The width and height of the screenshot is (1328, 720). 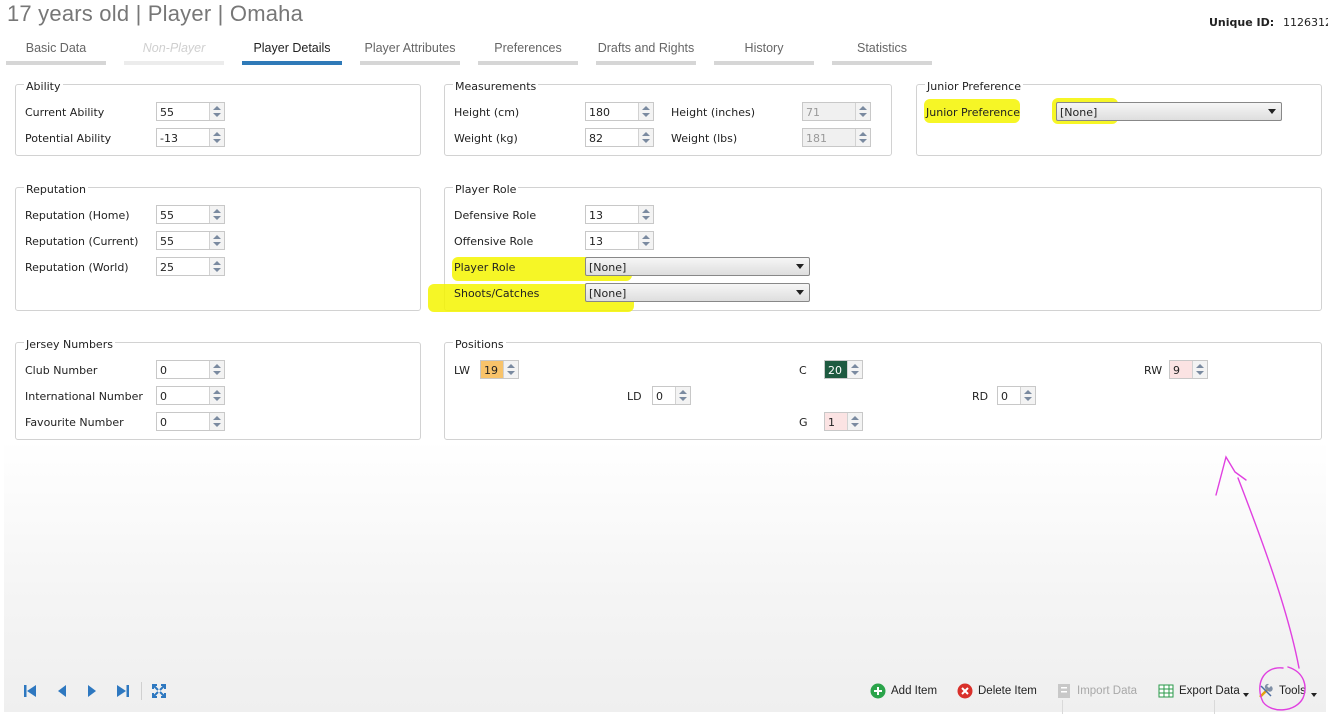 What do you see at coordinates (1062, 707) in the screenshot?
I see `toolbar-separator` at bounding box center [1062, 707].